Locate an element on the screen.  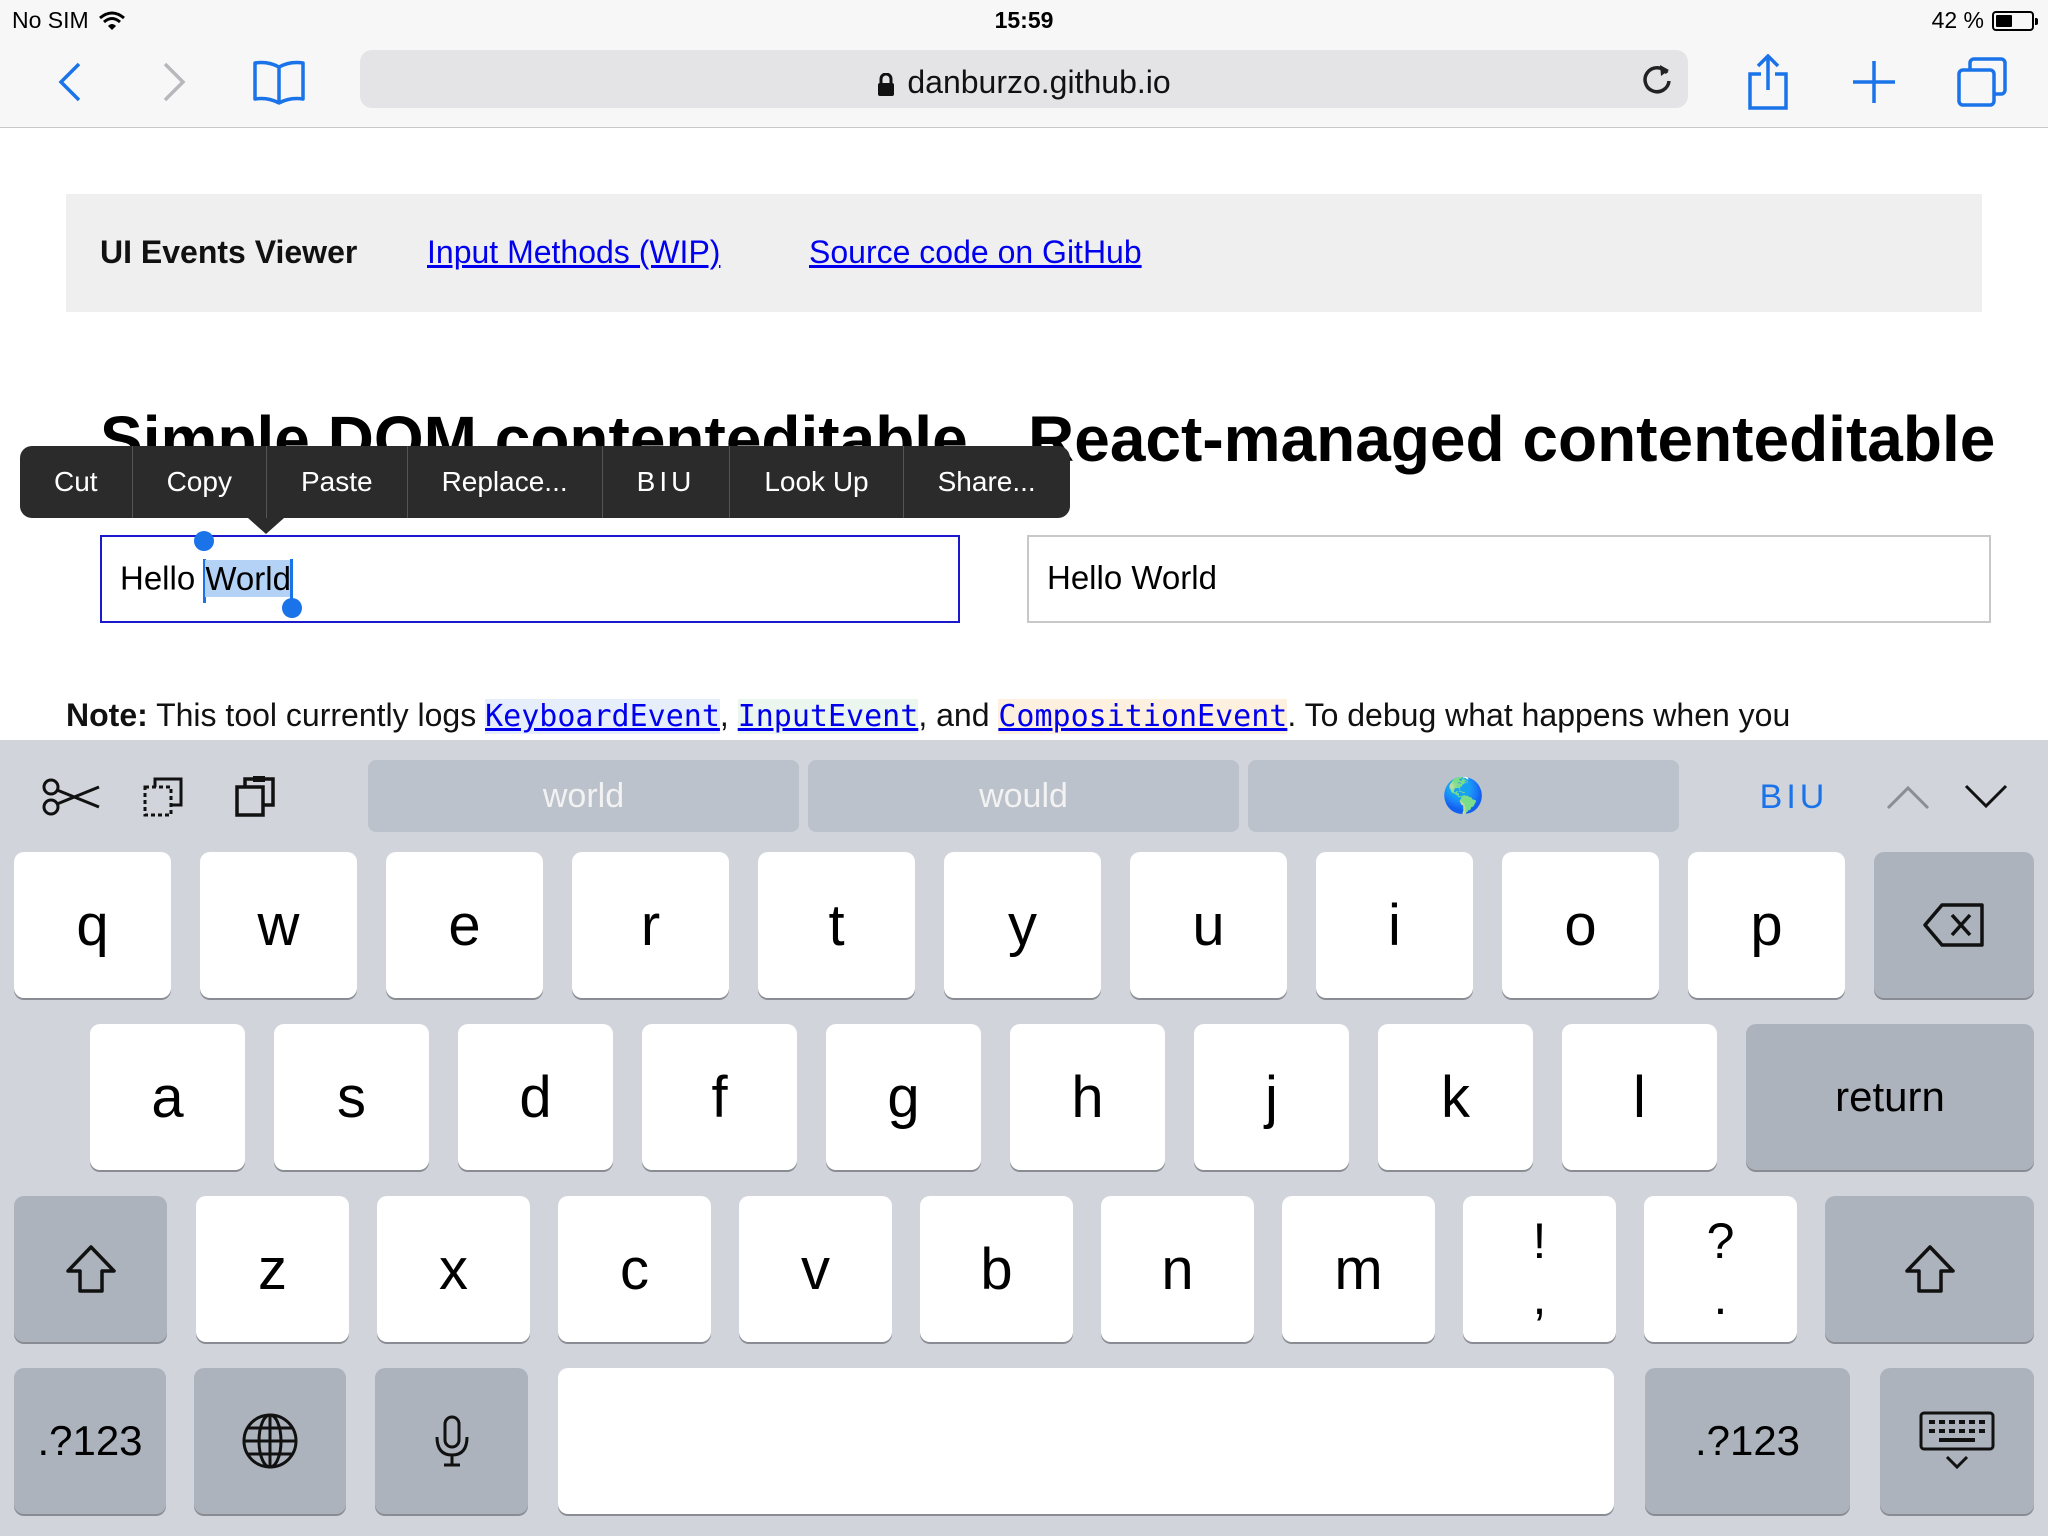
numbers-key-left: .?123 is located at coordinates (90, 1441).